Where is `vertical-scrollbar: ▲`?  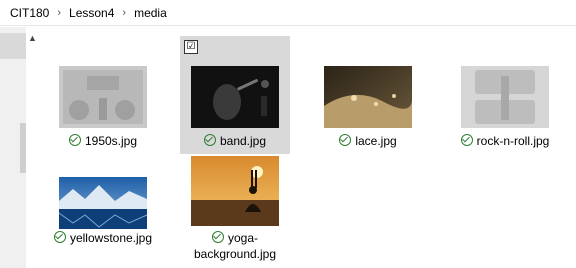 vertical-scrollbar: ▲ is located at coordinates (33, 147).